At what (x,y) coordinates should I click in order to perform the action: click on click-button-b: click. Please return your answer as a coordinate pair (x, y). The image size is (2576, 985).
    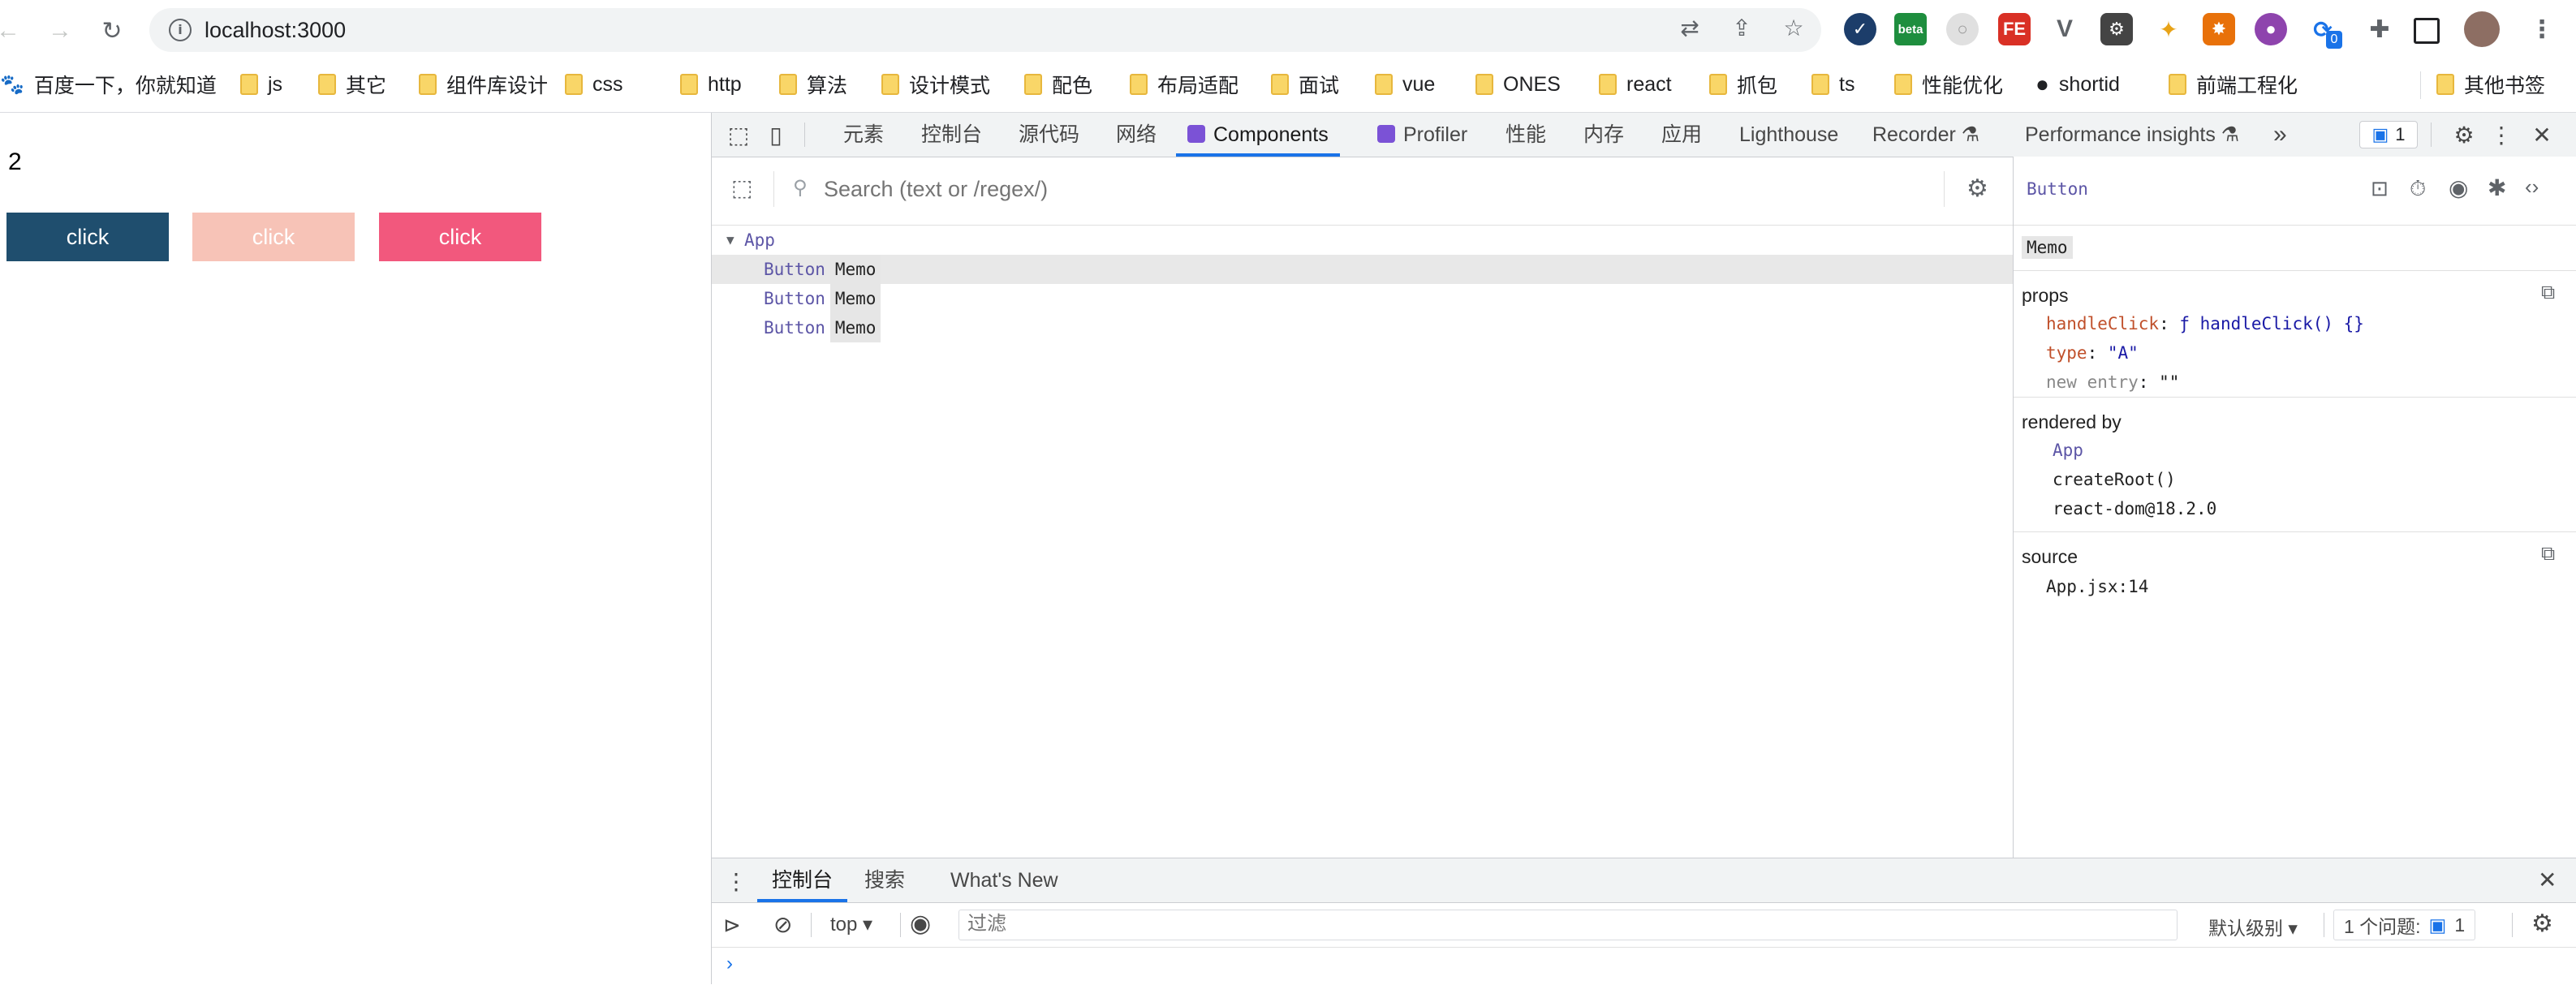
    Looking at the image, I should click on (274, 237).